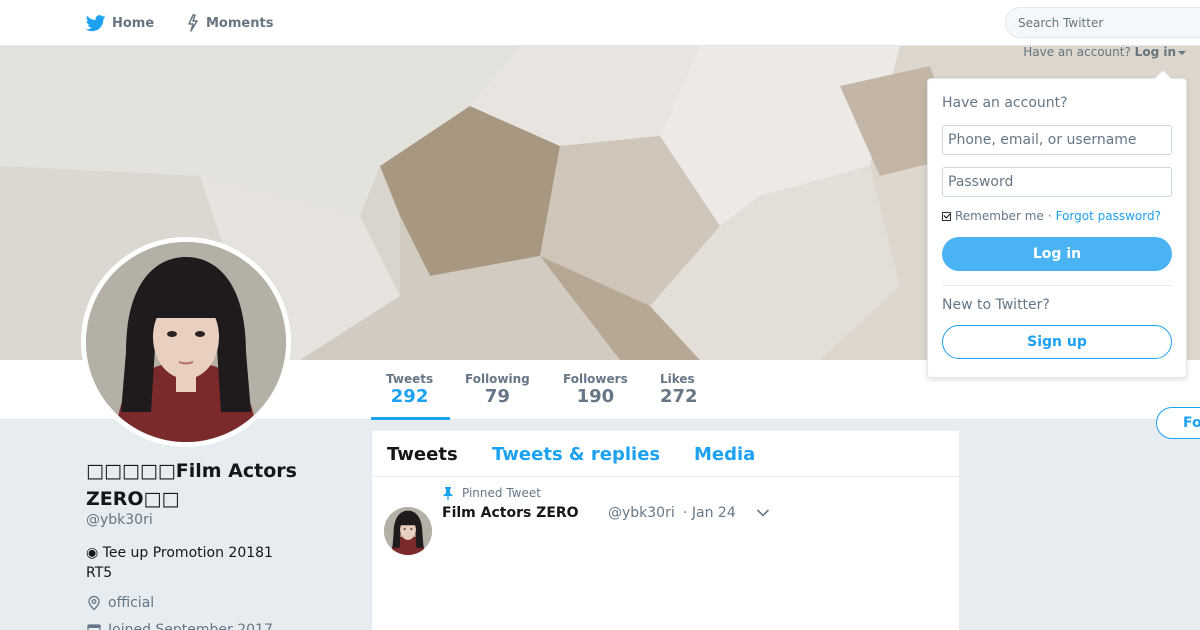  What do you see at coordinates (595, 379) in the screenshot?
I see `stat-label: Followers` at bounding box center [595, 379].